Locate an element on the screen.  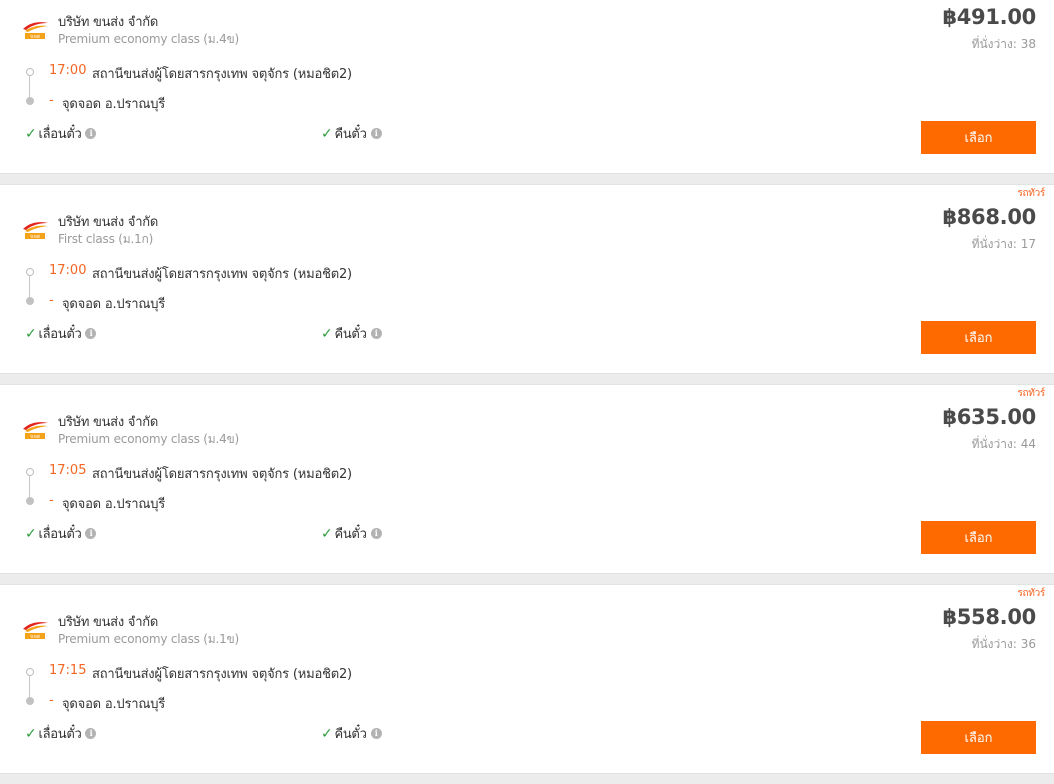
seats-available: ที่นั่งว่าง: 17 is located at coordinates (1003, 244).